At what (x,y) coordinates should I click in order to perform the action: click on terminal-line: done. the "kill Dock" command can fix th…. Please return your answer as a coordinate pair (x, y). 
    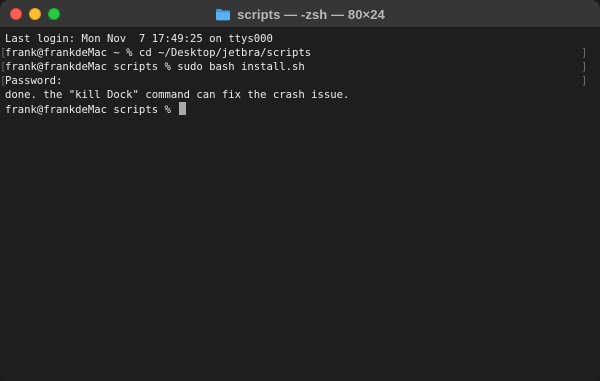
    Looking at the image, I should click on (177, 95).